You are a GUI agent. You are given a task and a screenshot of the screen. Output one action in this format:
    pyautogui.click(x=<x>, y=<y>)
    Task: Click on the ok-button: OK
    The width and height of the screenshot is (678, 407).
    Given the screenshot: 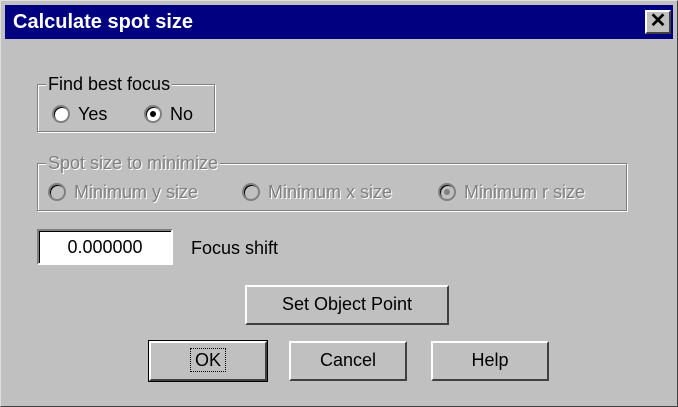 What is the action you would take?
    pyautogui.click(x=208, y=361)
    